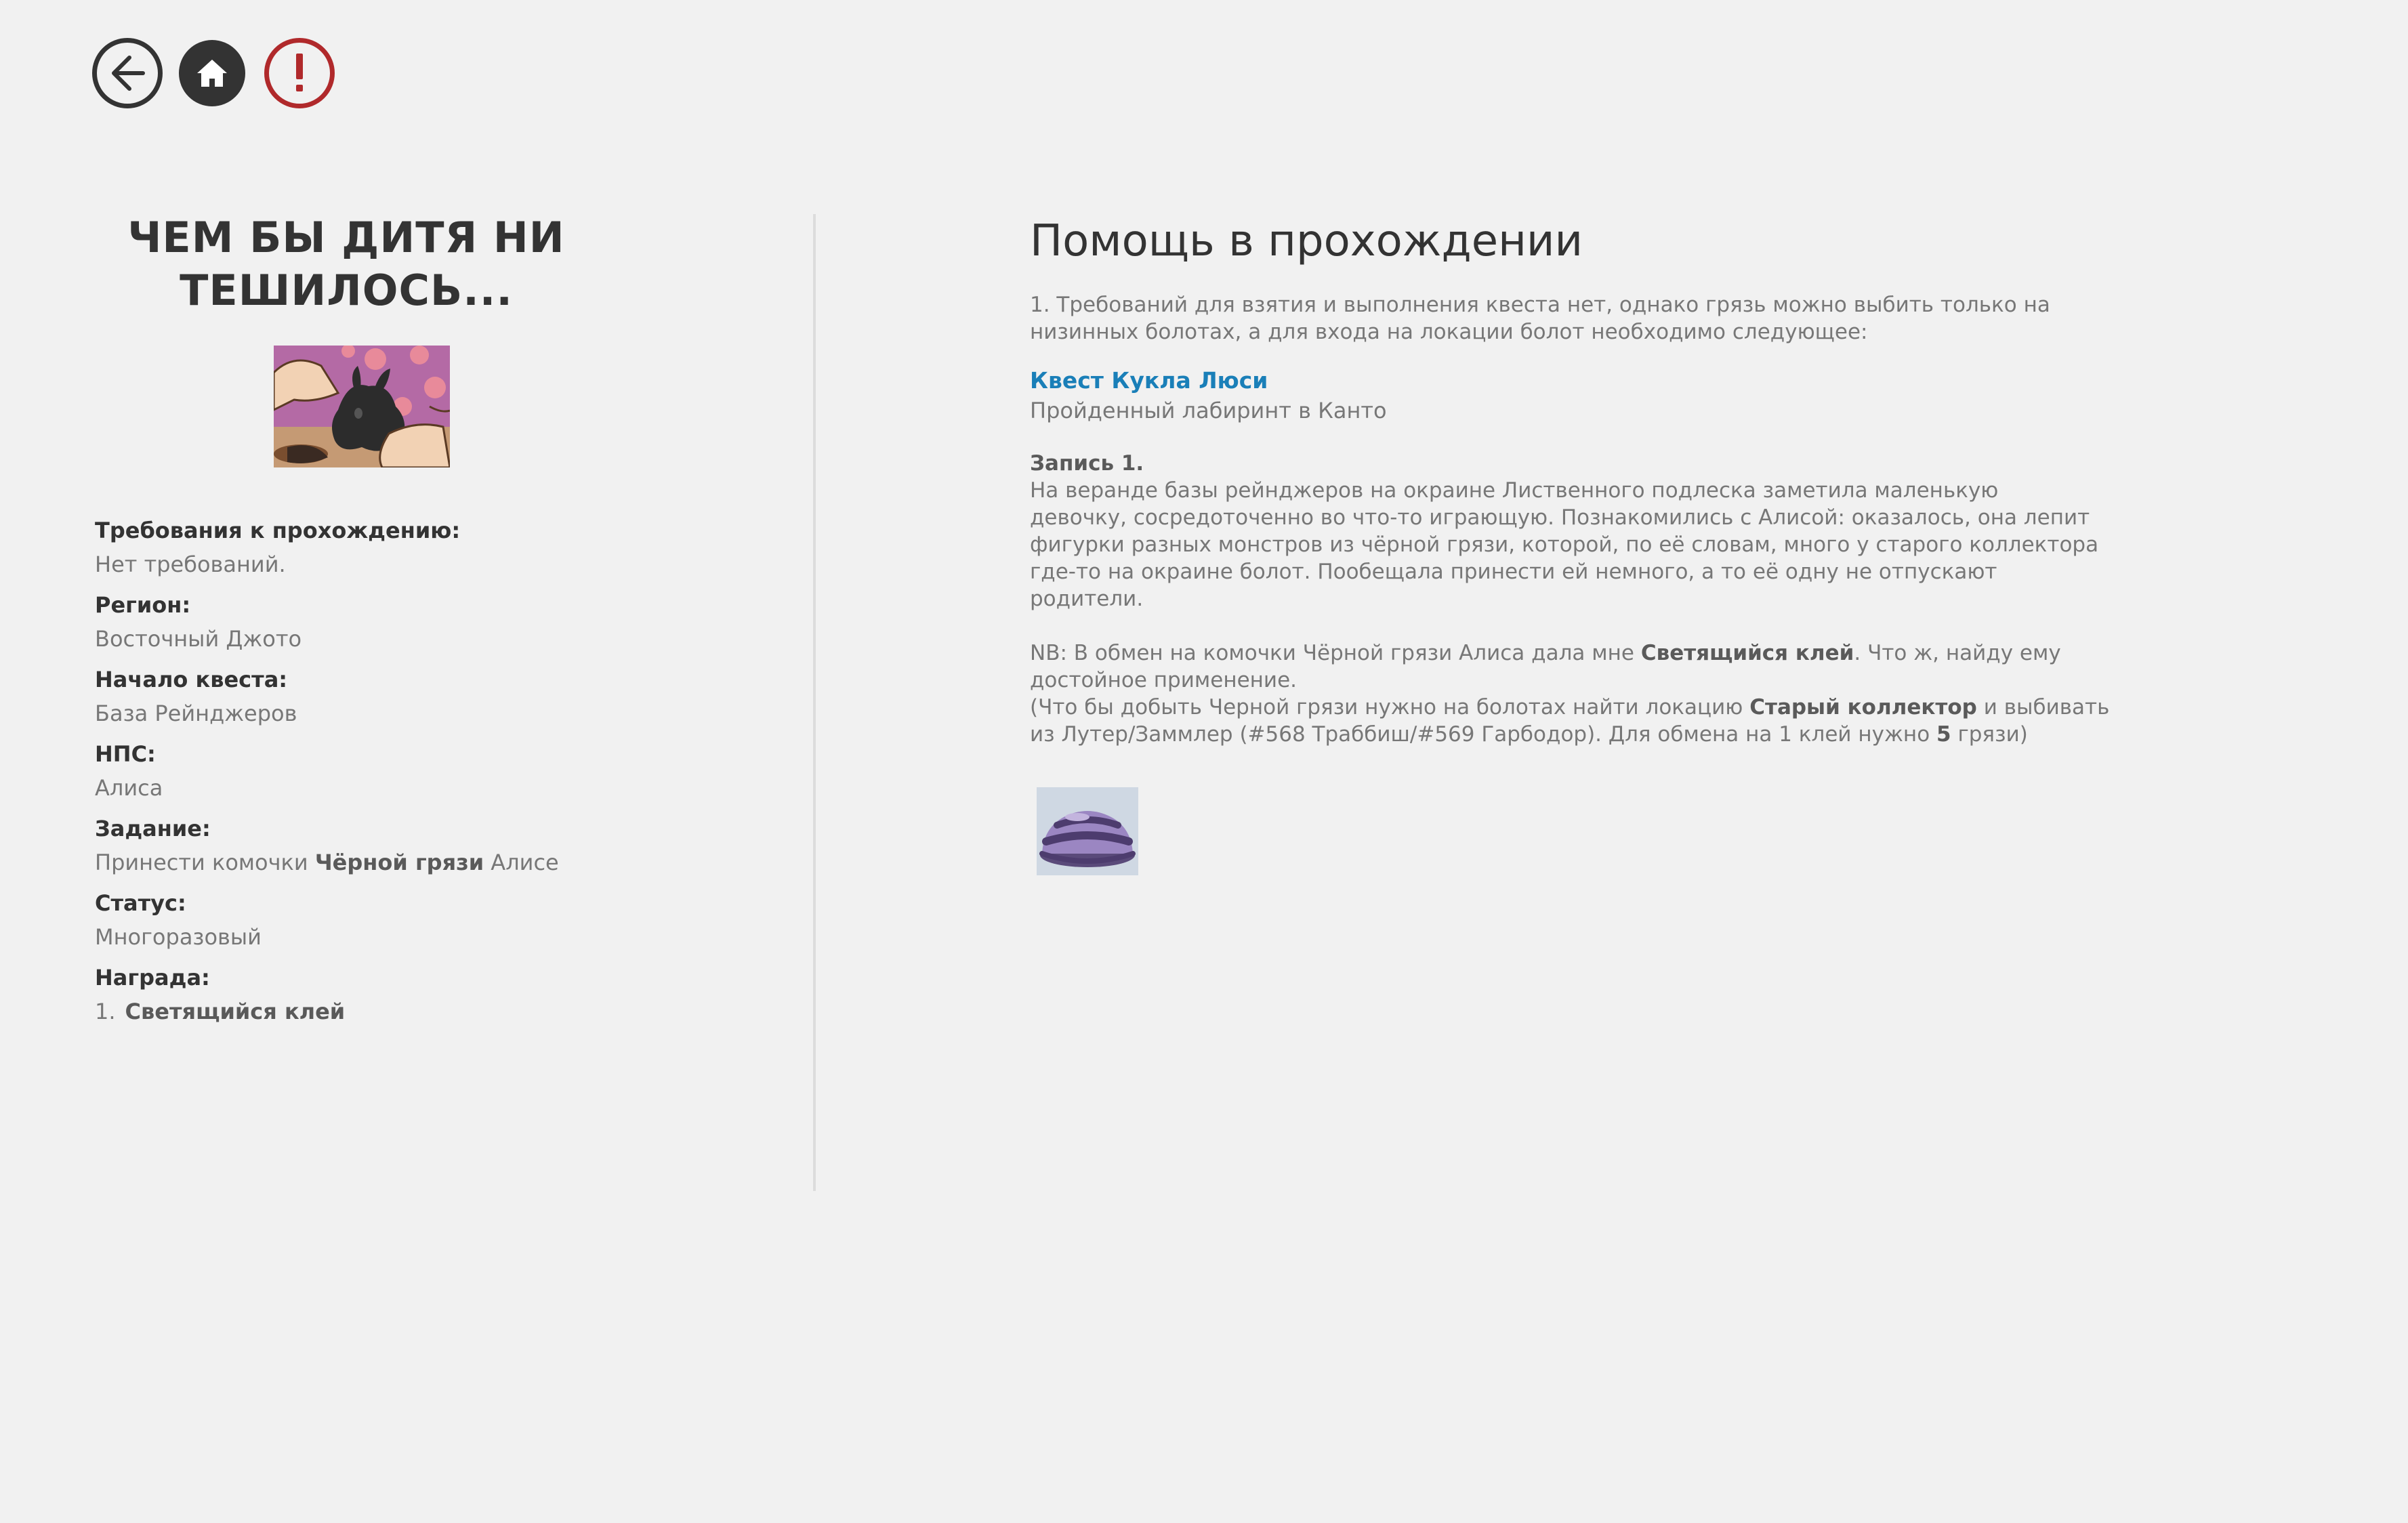 Image resolution: width=2408 pixels, height=1523 pixels. What do you see at coordinates (190, 564) in the screenshot?
I see `requirements-value: Нет требований.` at bounding box center [190, 564].